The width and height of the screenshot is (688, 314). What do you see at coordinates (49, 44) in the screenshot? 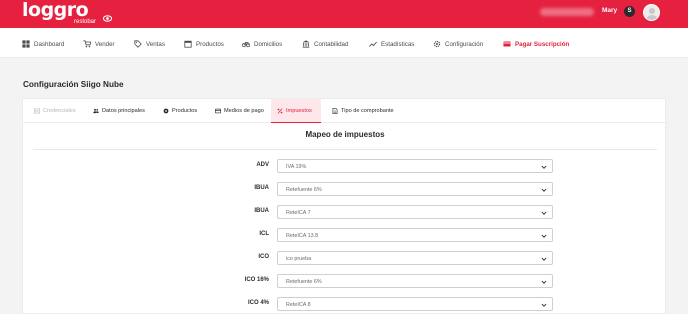
I see `nav-label: Dashboard` at bounding box center [49, 44].